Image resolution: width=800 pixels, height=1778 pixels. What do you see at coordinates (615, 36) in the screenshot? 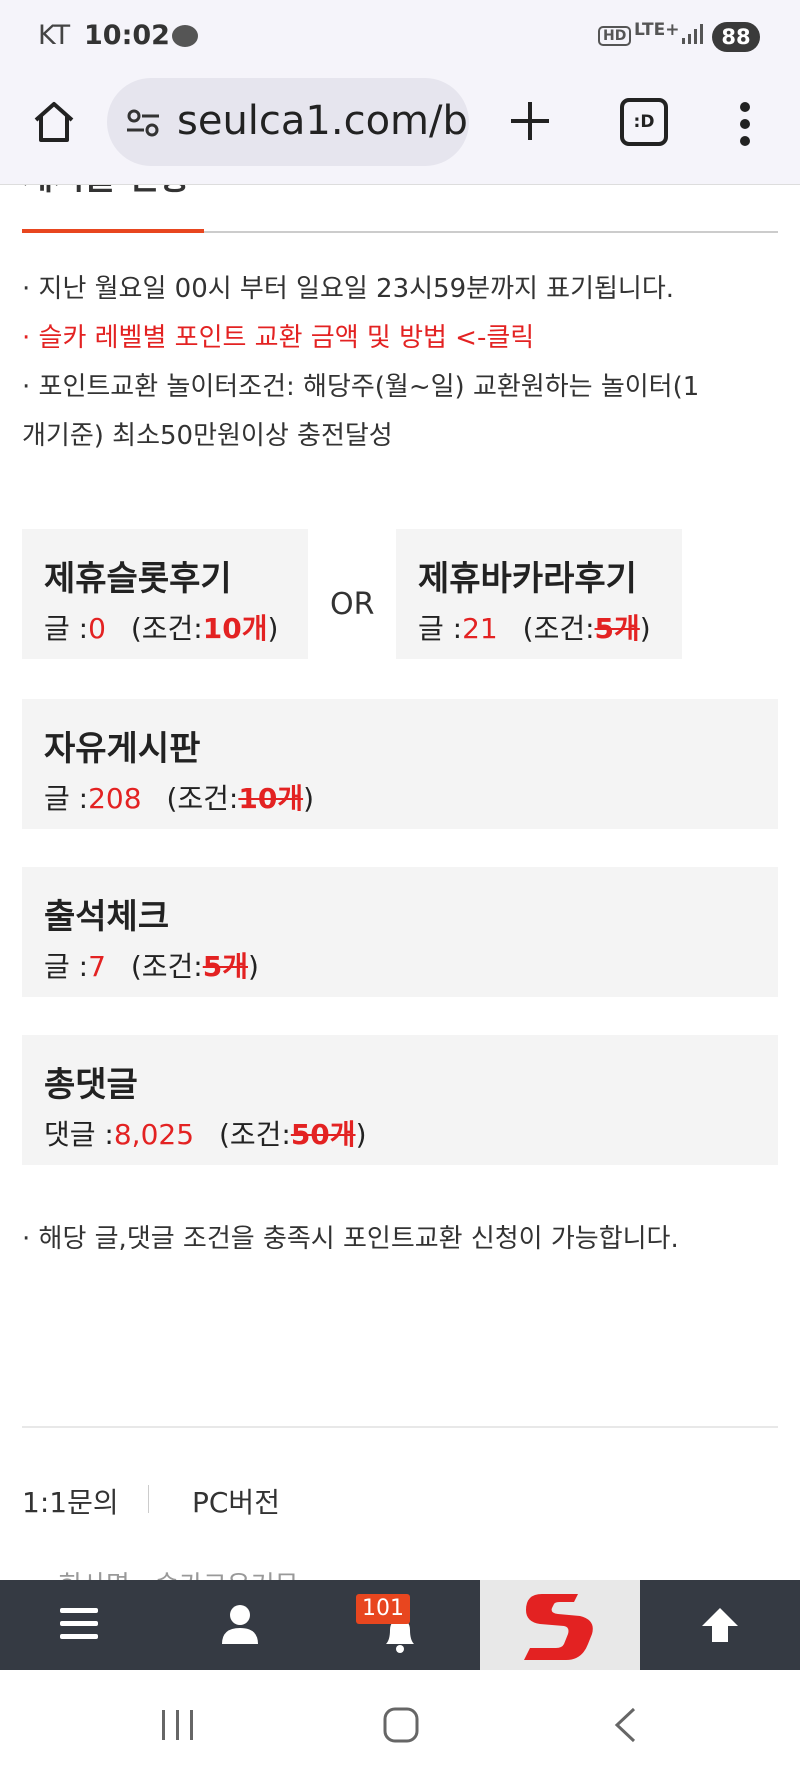
I see `hd-voice-icon: HD` at bounding box center [615, 36].